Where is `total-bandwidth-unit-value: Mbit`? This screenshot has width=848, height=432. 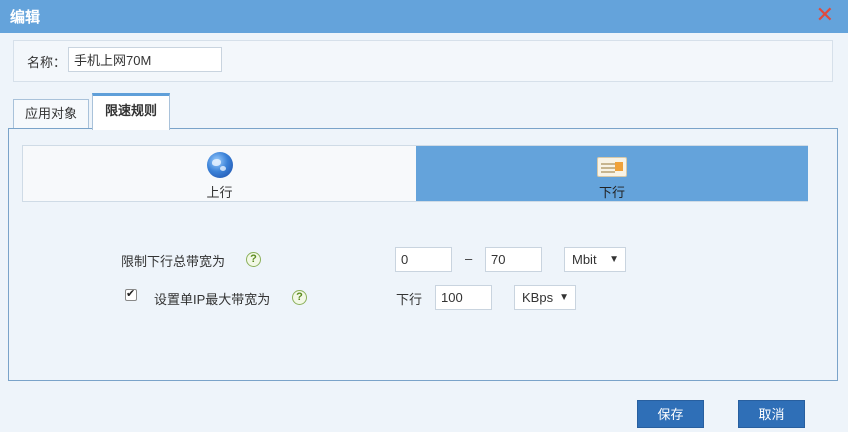 total-bandwidth-unit-value: Mbit is located at coordinates (584, 259).